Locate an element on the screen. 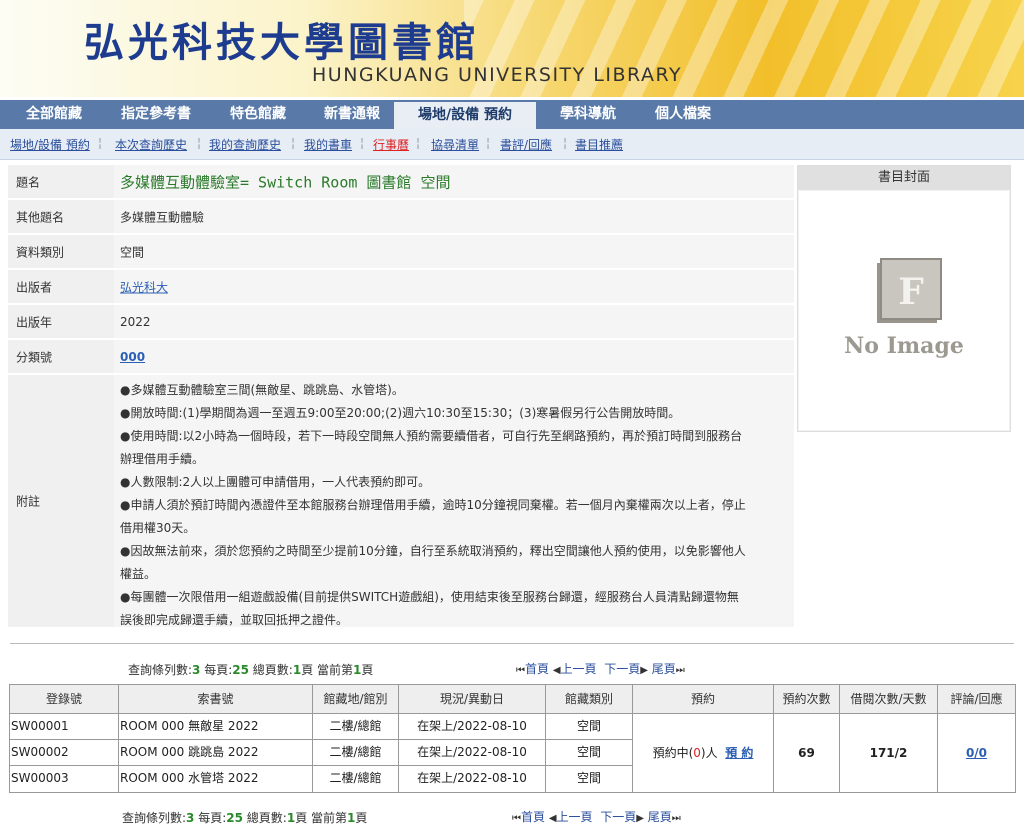 The height and width of the screenshot is (838, 1024). cover-header: 書目封面 is located at coordinates (904, 178).